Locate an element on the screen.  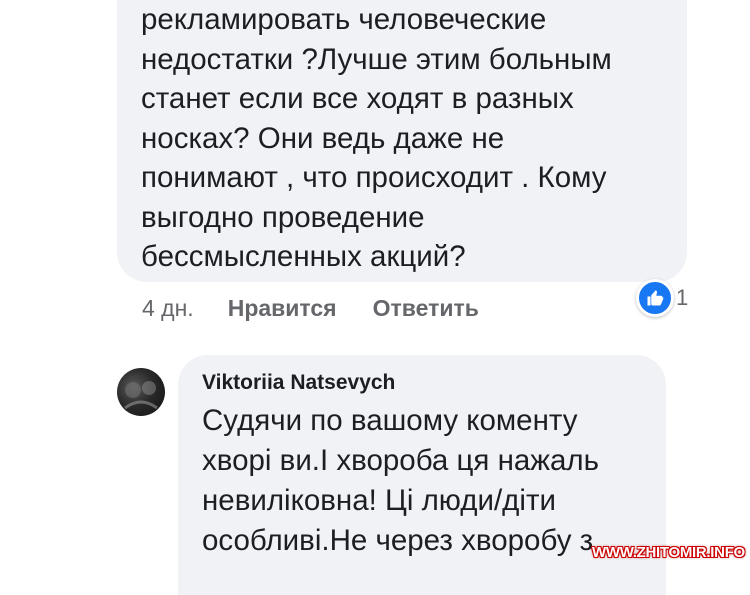
reaction-summary: 1 is located at coordinates (662, 298).